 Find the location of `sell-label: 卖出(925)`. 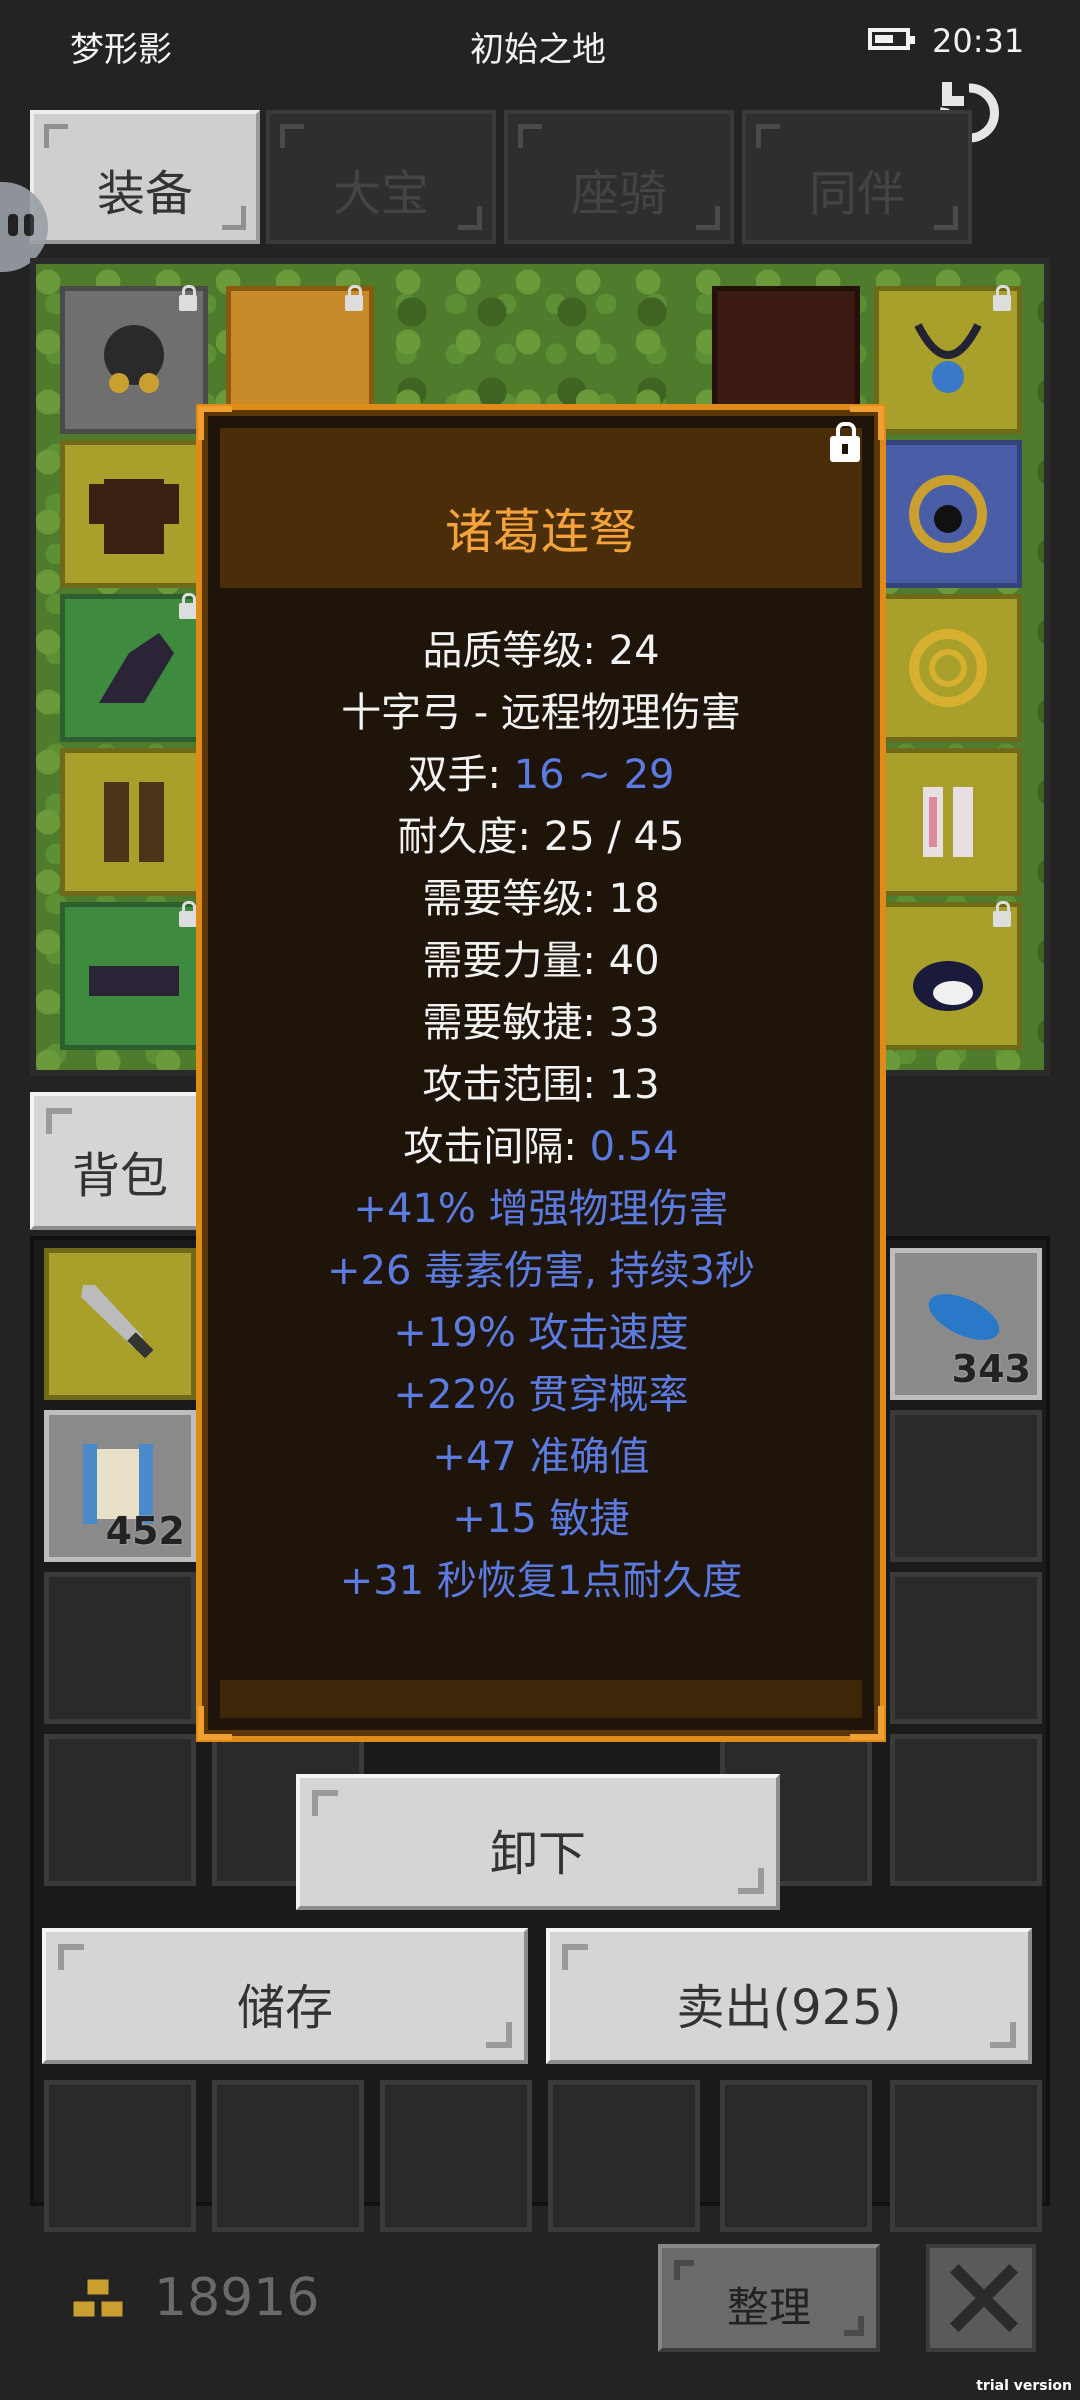

sell-label: 卖出(925) is located at coordinates (789, 2008).